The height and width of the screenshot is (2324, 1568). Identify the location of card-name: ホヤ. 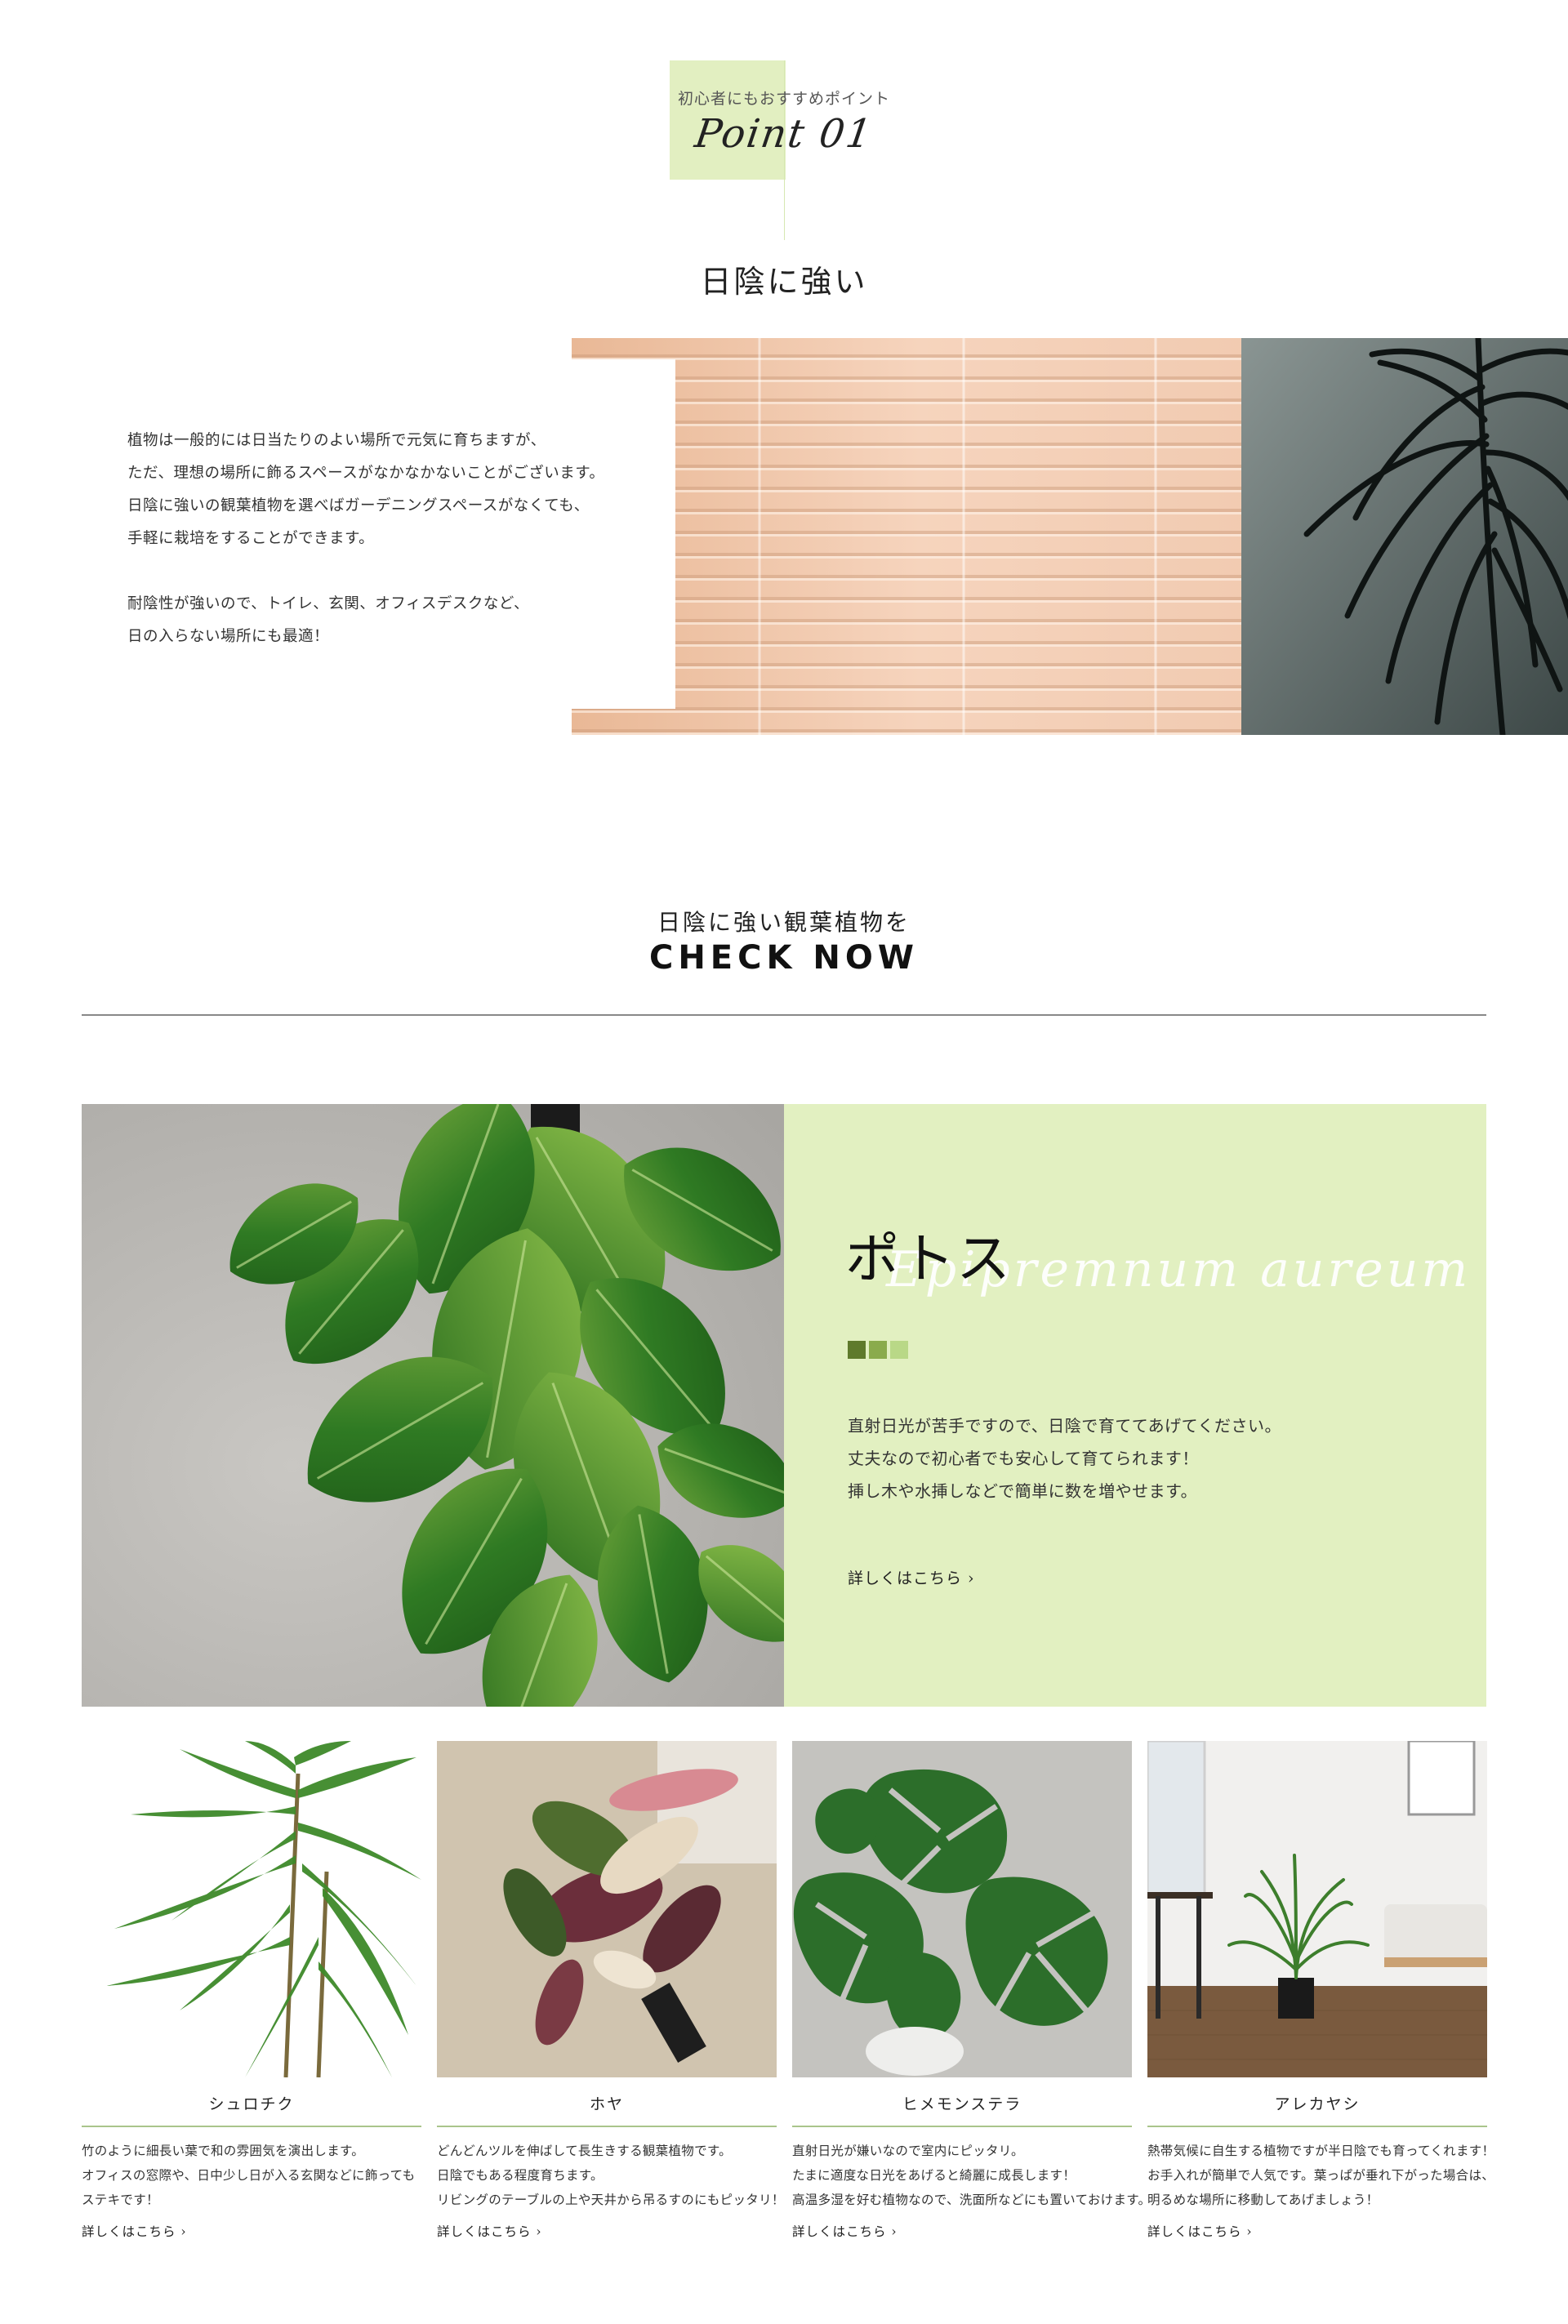
(606, 2104).